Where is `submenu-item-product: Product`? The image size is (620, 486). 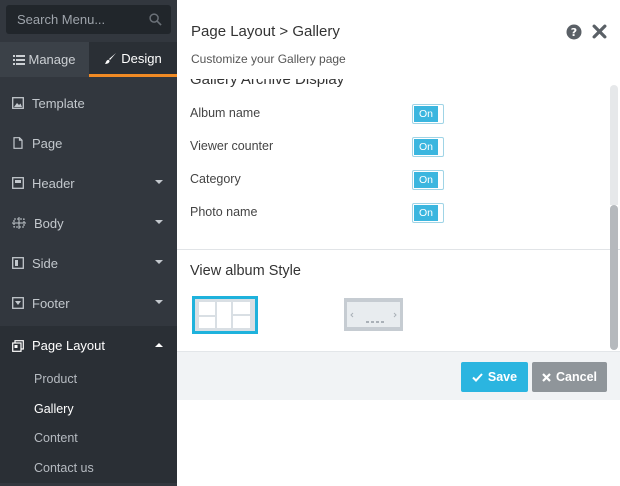 submenu-item-product: Product is located at coordinates (88, 380).